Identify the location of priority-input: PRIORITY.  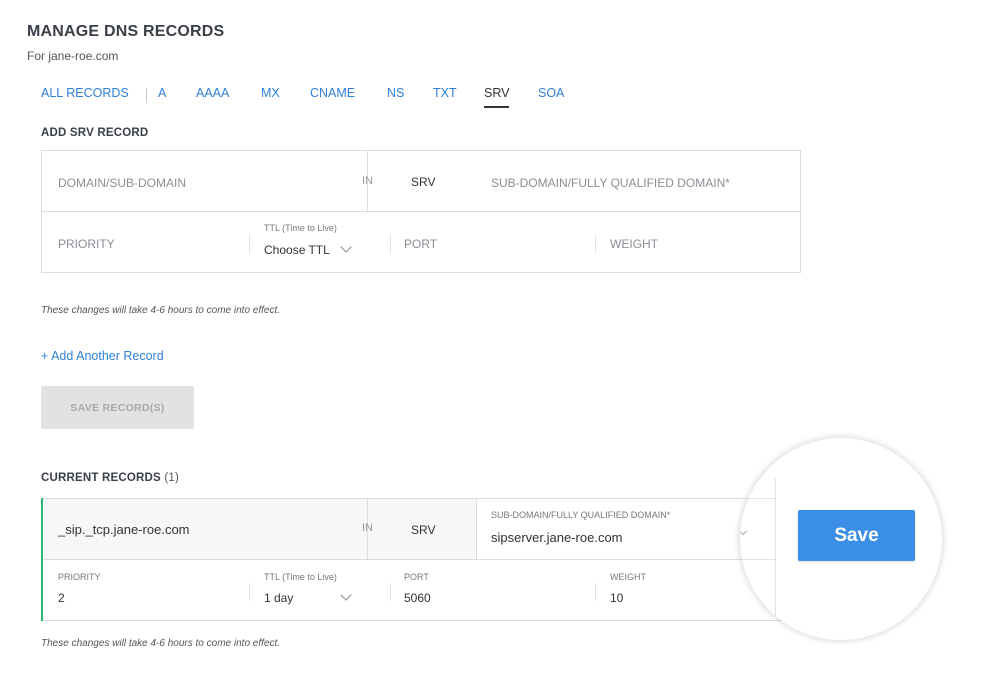
(86, 244).